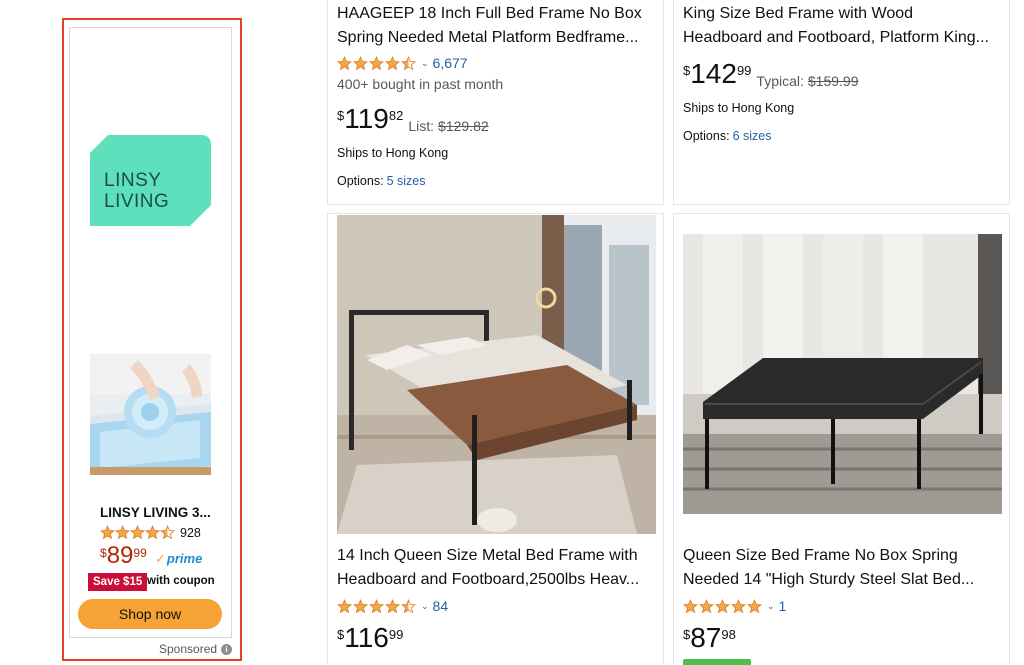 The image size is (1024, 665). I want to click on product-rating: ⌄ 1, so click(734, 606).